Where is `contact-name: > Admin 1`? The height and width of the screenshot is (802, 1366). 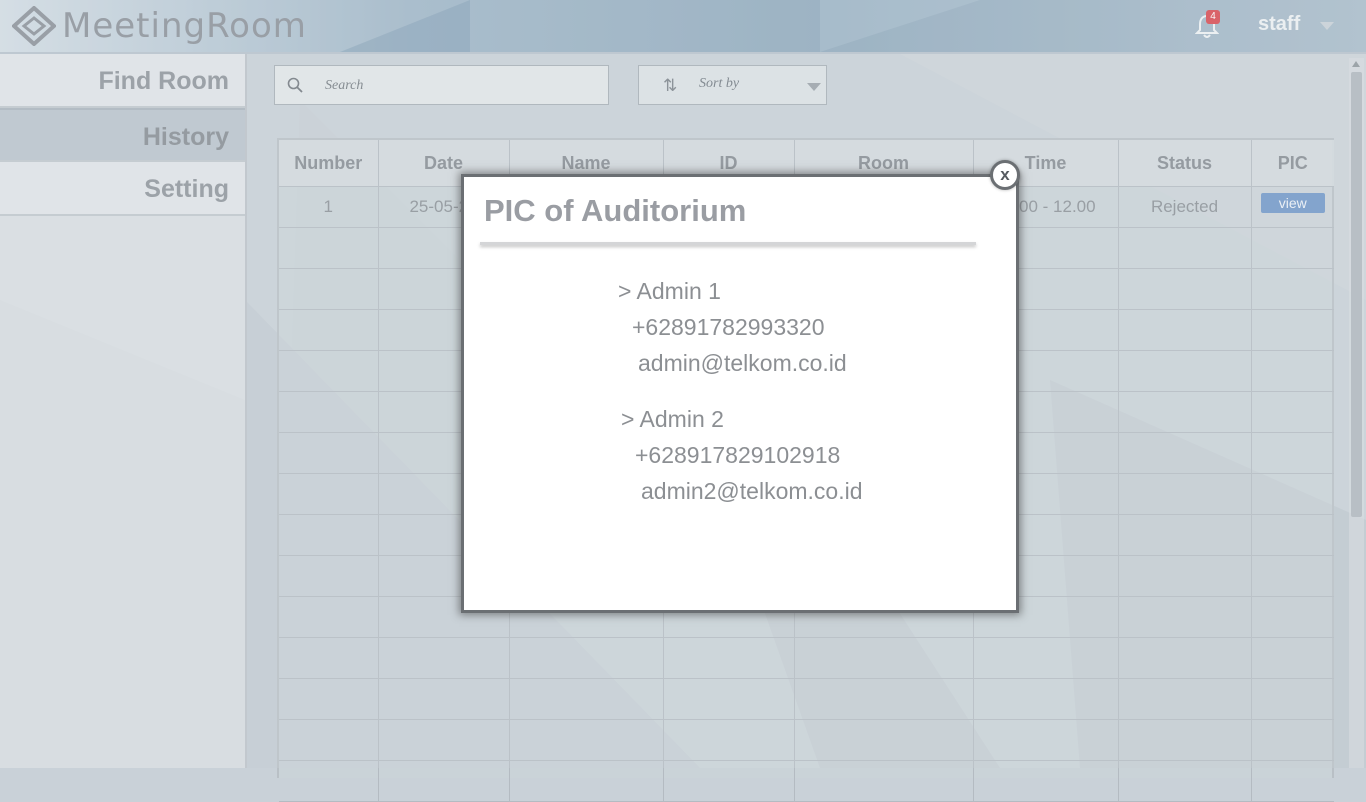
contact-name: > Admin 1 is located at coordinates (669, 291).